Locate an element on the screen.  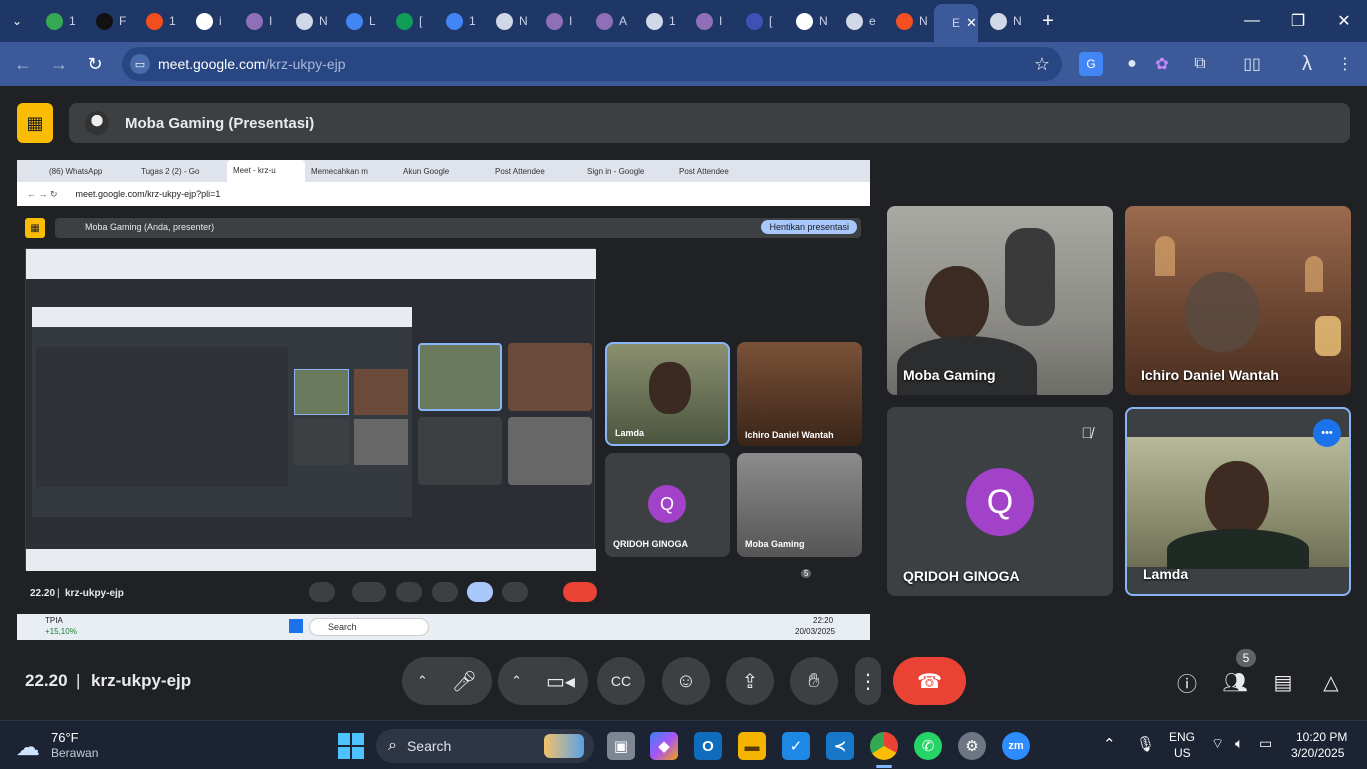
file-explorer-icon: ▬ is located at coordinates (752, 746).